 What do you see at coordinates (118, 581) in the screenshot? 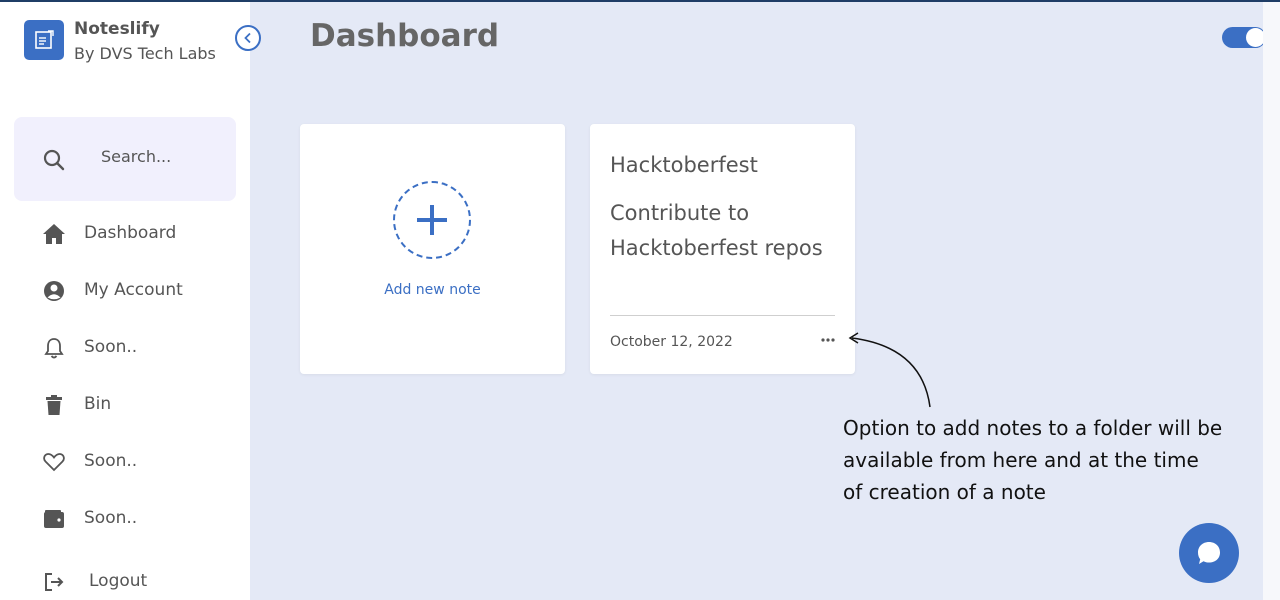
I see `nav-label: Logout` at bounding box center [118, 581].